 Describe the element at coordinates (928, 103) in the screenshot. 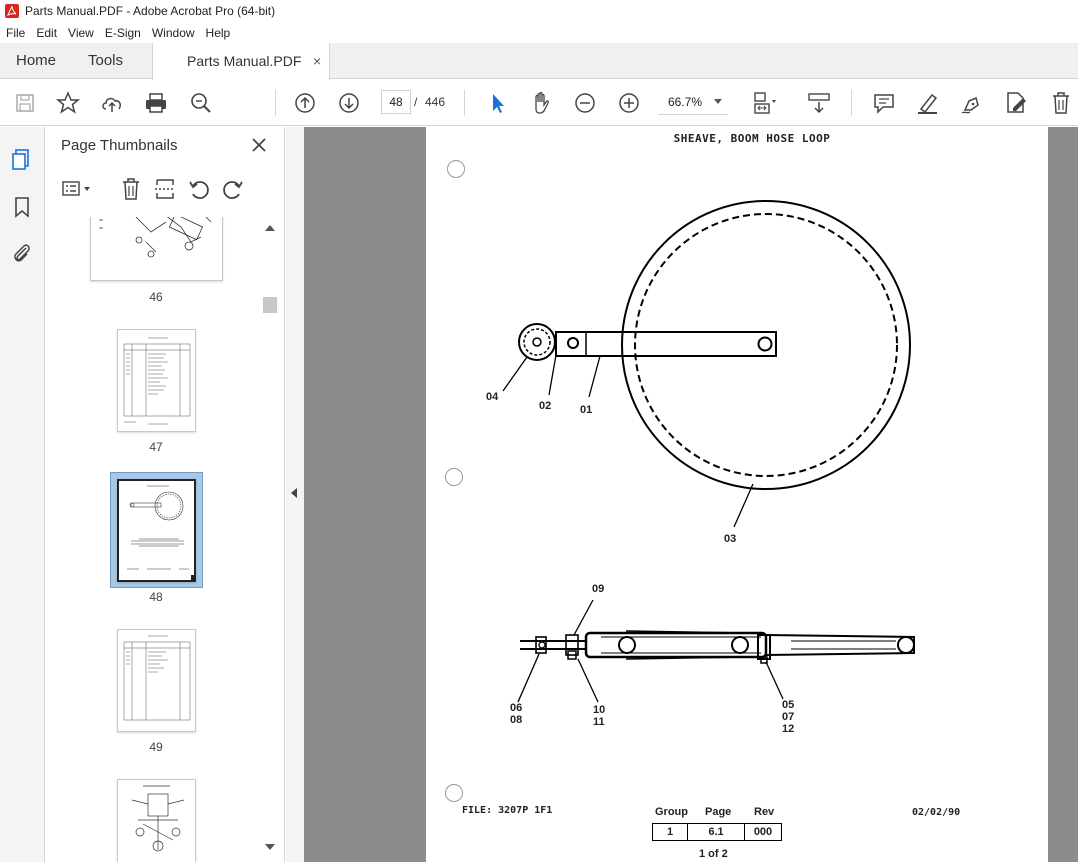

I see `highlight-pen-icon` at that location.